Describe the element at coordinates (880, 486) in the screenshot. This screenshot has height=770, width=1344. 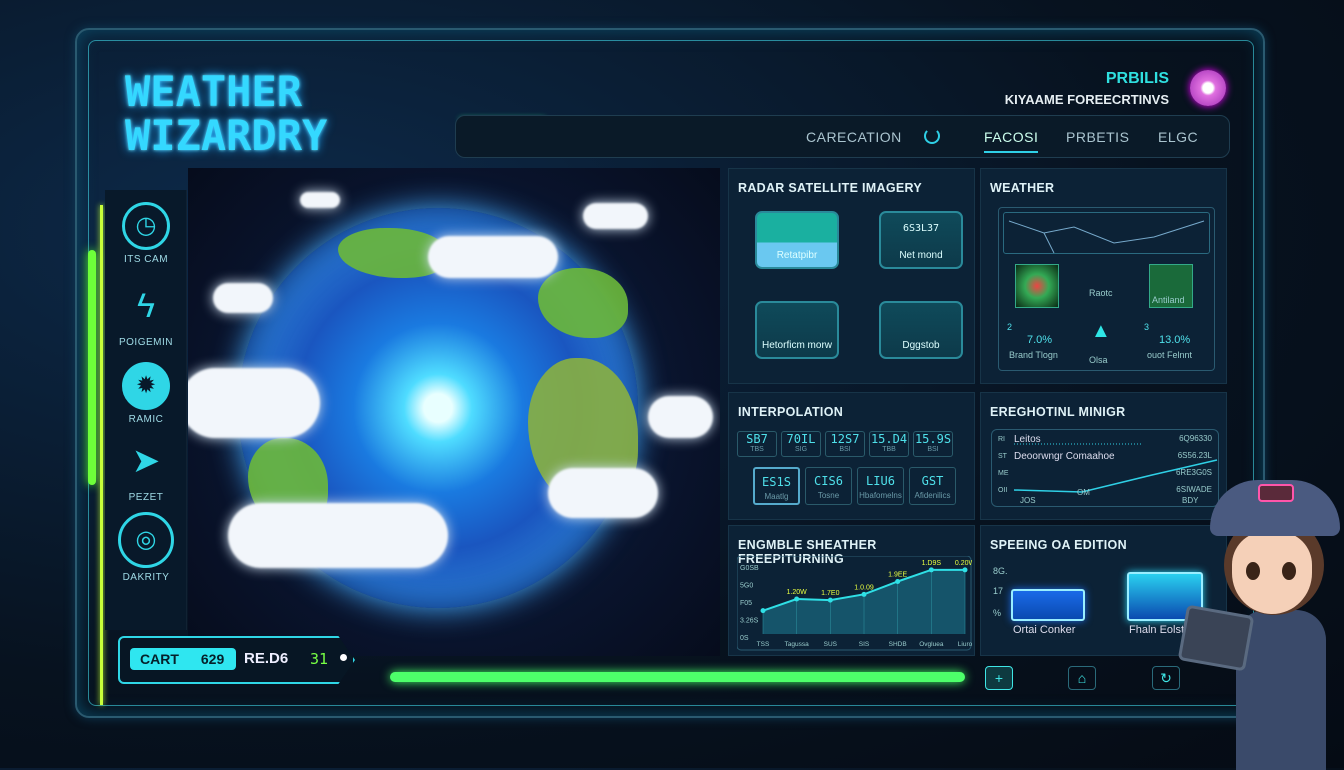
I see `interp-option: LIU6 Hbafomelns` at that location.